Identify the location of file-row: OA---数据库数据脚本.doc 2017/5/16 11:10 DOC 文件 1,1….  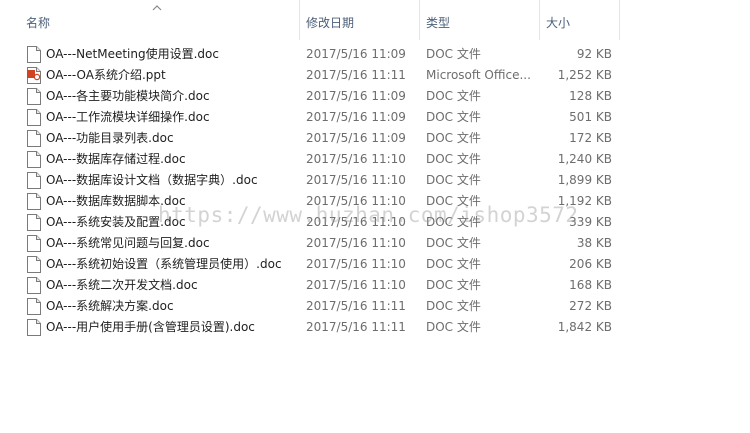
(320, 201).